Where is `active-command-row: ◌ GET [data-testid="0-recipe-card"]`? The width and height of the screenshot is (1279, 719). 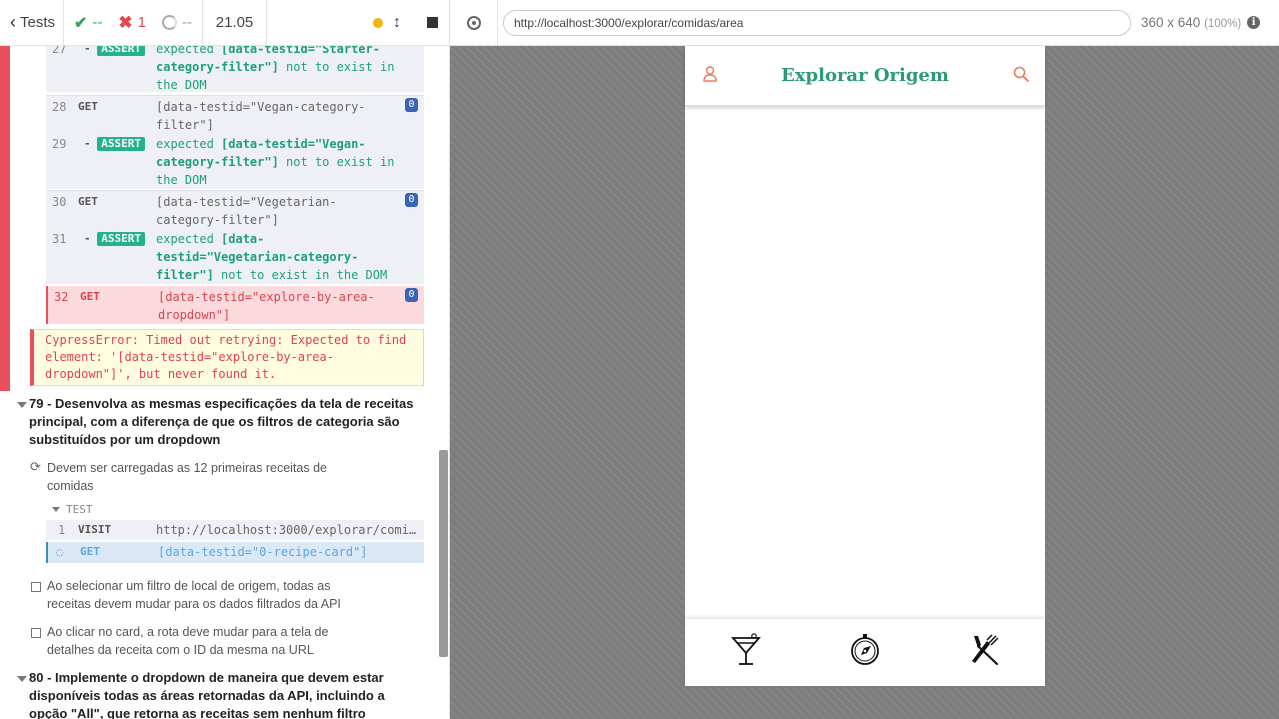
active-command-row: ◌ GET [data-testid="0-recipe-card"] is located at coordinates (235, 552).